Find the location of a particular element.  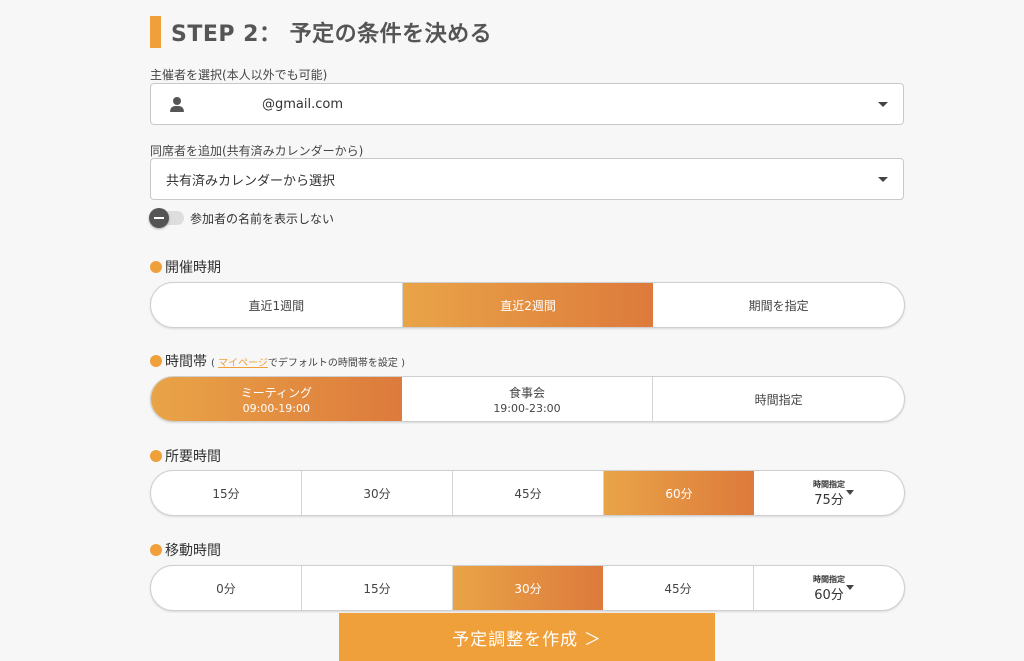

duration-option-45: 45分 is located at coordinates (528, 493).